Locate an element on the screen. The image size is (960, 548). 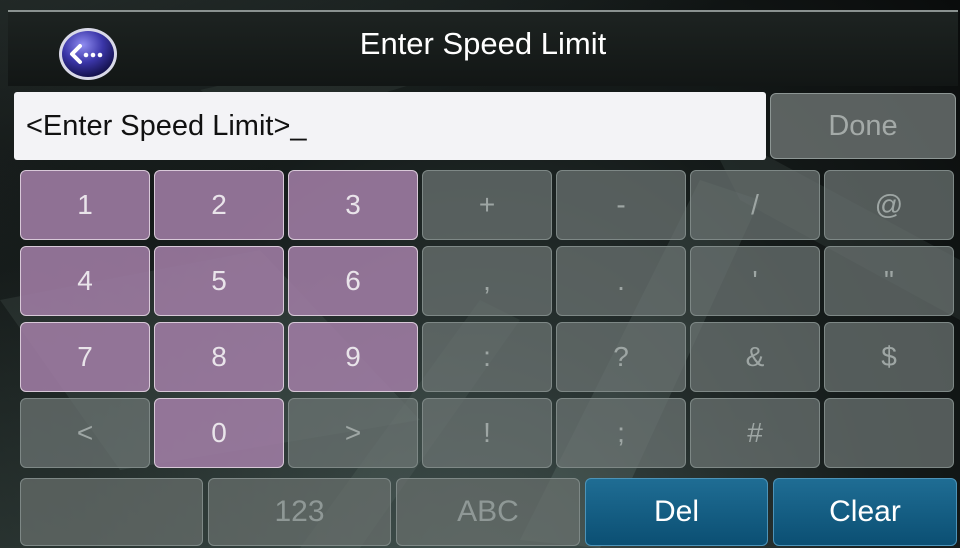
key-26: # is located at coordinates (755, 433).